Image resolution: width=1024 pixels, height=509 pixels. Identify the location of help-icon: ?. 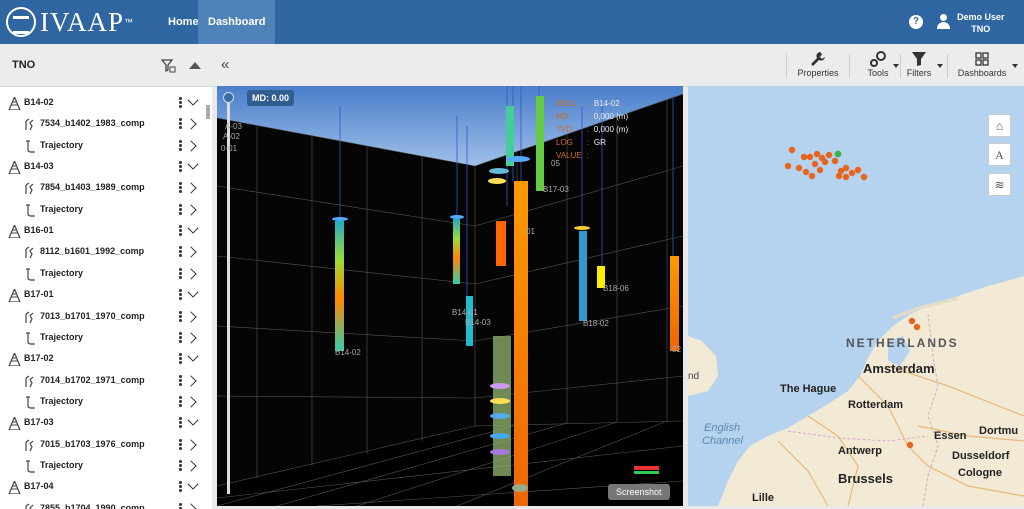
(916, 22).